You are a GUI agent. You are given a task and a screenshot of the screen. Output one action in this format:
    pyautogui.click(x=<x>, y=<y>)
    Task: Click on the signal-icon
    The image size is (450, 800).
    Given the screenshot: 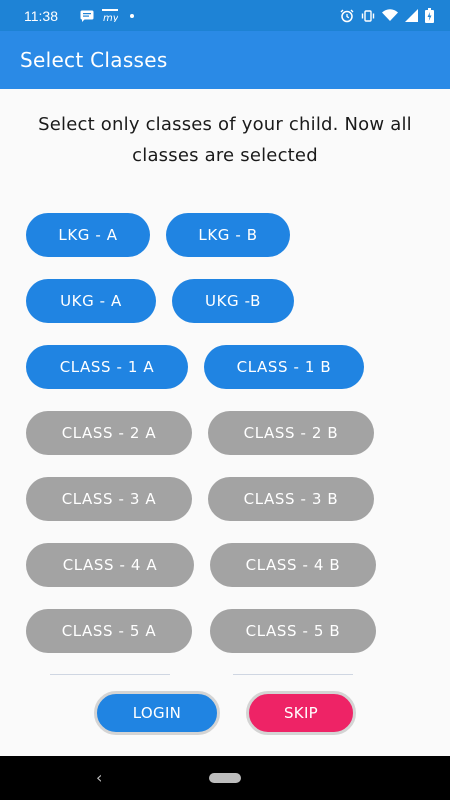 What is the action you would take?
    pyautogui.click(x=411, y=15)
    